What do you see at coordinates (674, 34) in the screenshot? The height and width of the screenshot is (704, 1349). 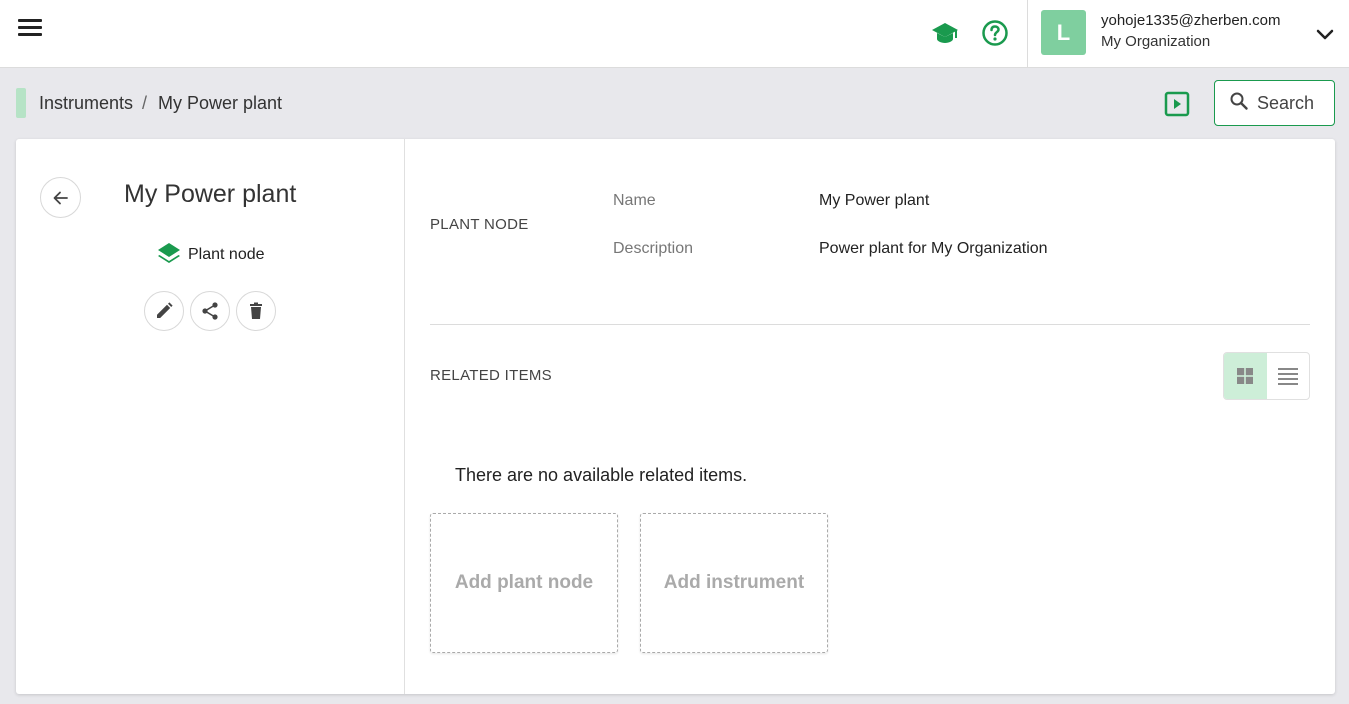 I see `top-bar: L yohoje1335@zherben.com My Organization` at bounding box center [674, 34].